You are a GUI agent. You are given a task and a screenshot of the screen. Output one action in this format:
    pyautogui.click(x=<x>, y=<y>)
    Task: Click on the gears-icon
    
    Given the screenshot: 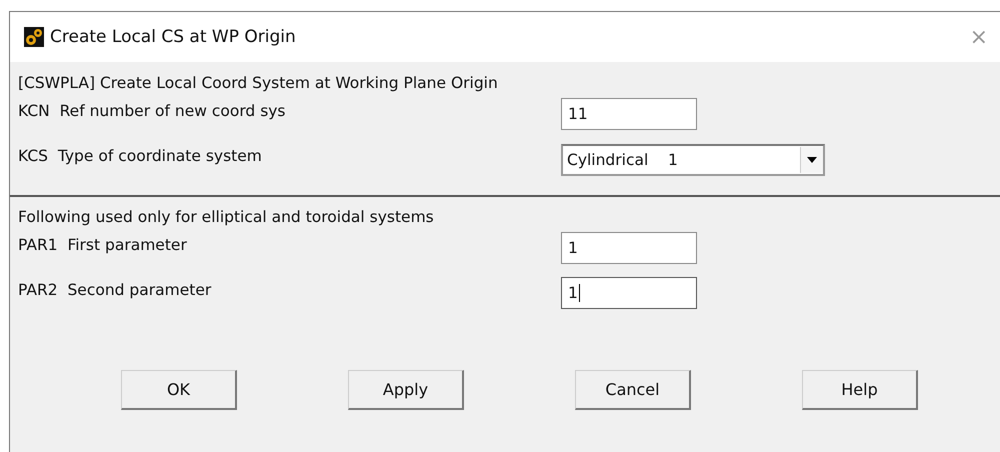 What is the action you would take?
    pyautogui.click(x=34, y=37)
    